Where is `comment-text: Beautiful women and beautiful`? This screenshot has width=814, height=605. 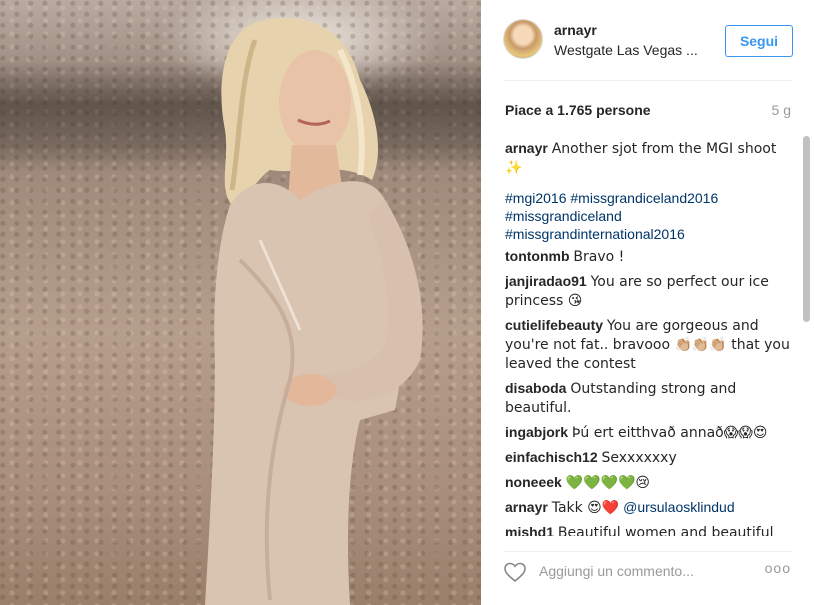
comment-text: Beautiful women and beautiful is located at coordinates (665, 530).